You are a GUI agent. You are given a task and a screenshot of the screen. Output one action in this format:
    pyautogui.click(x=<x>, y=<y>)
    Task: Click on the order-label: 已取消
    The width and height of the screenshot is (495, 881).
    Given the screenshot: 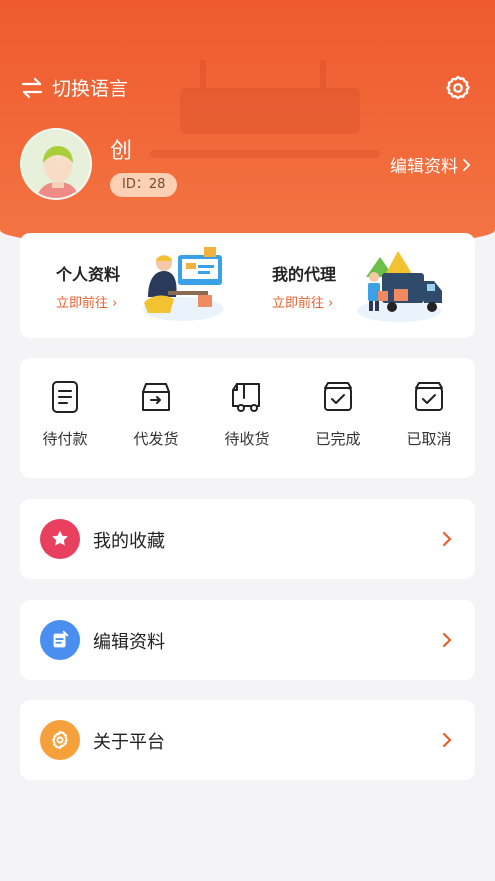 What is the action you would take?
    pyautogui.click(x=429, y=439)
    